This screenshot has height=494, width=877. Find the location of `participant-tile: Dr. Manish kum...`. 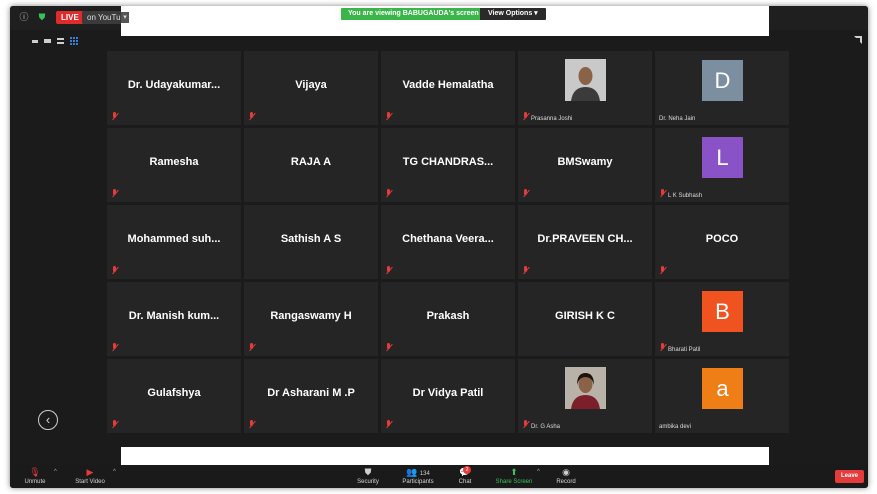

participant-tile: Dr. Manish kum... is located at coordinates (174, 319).